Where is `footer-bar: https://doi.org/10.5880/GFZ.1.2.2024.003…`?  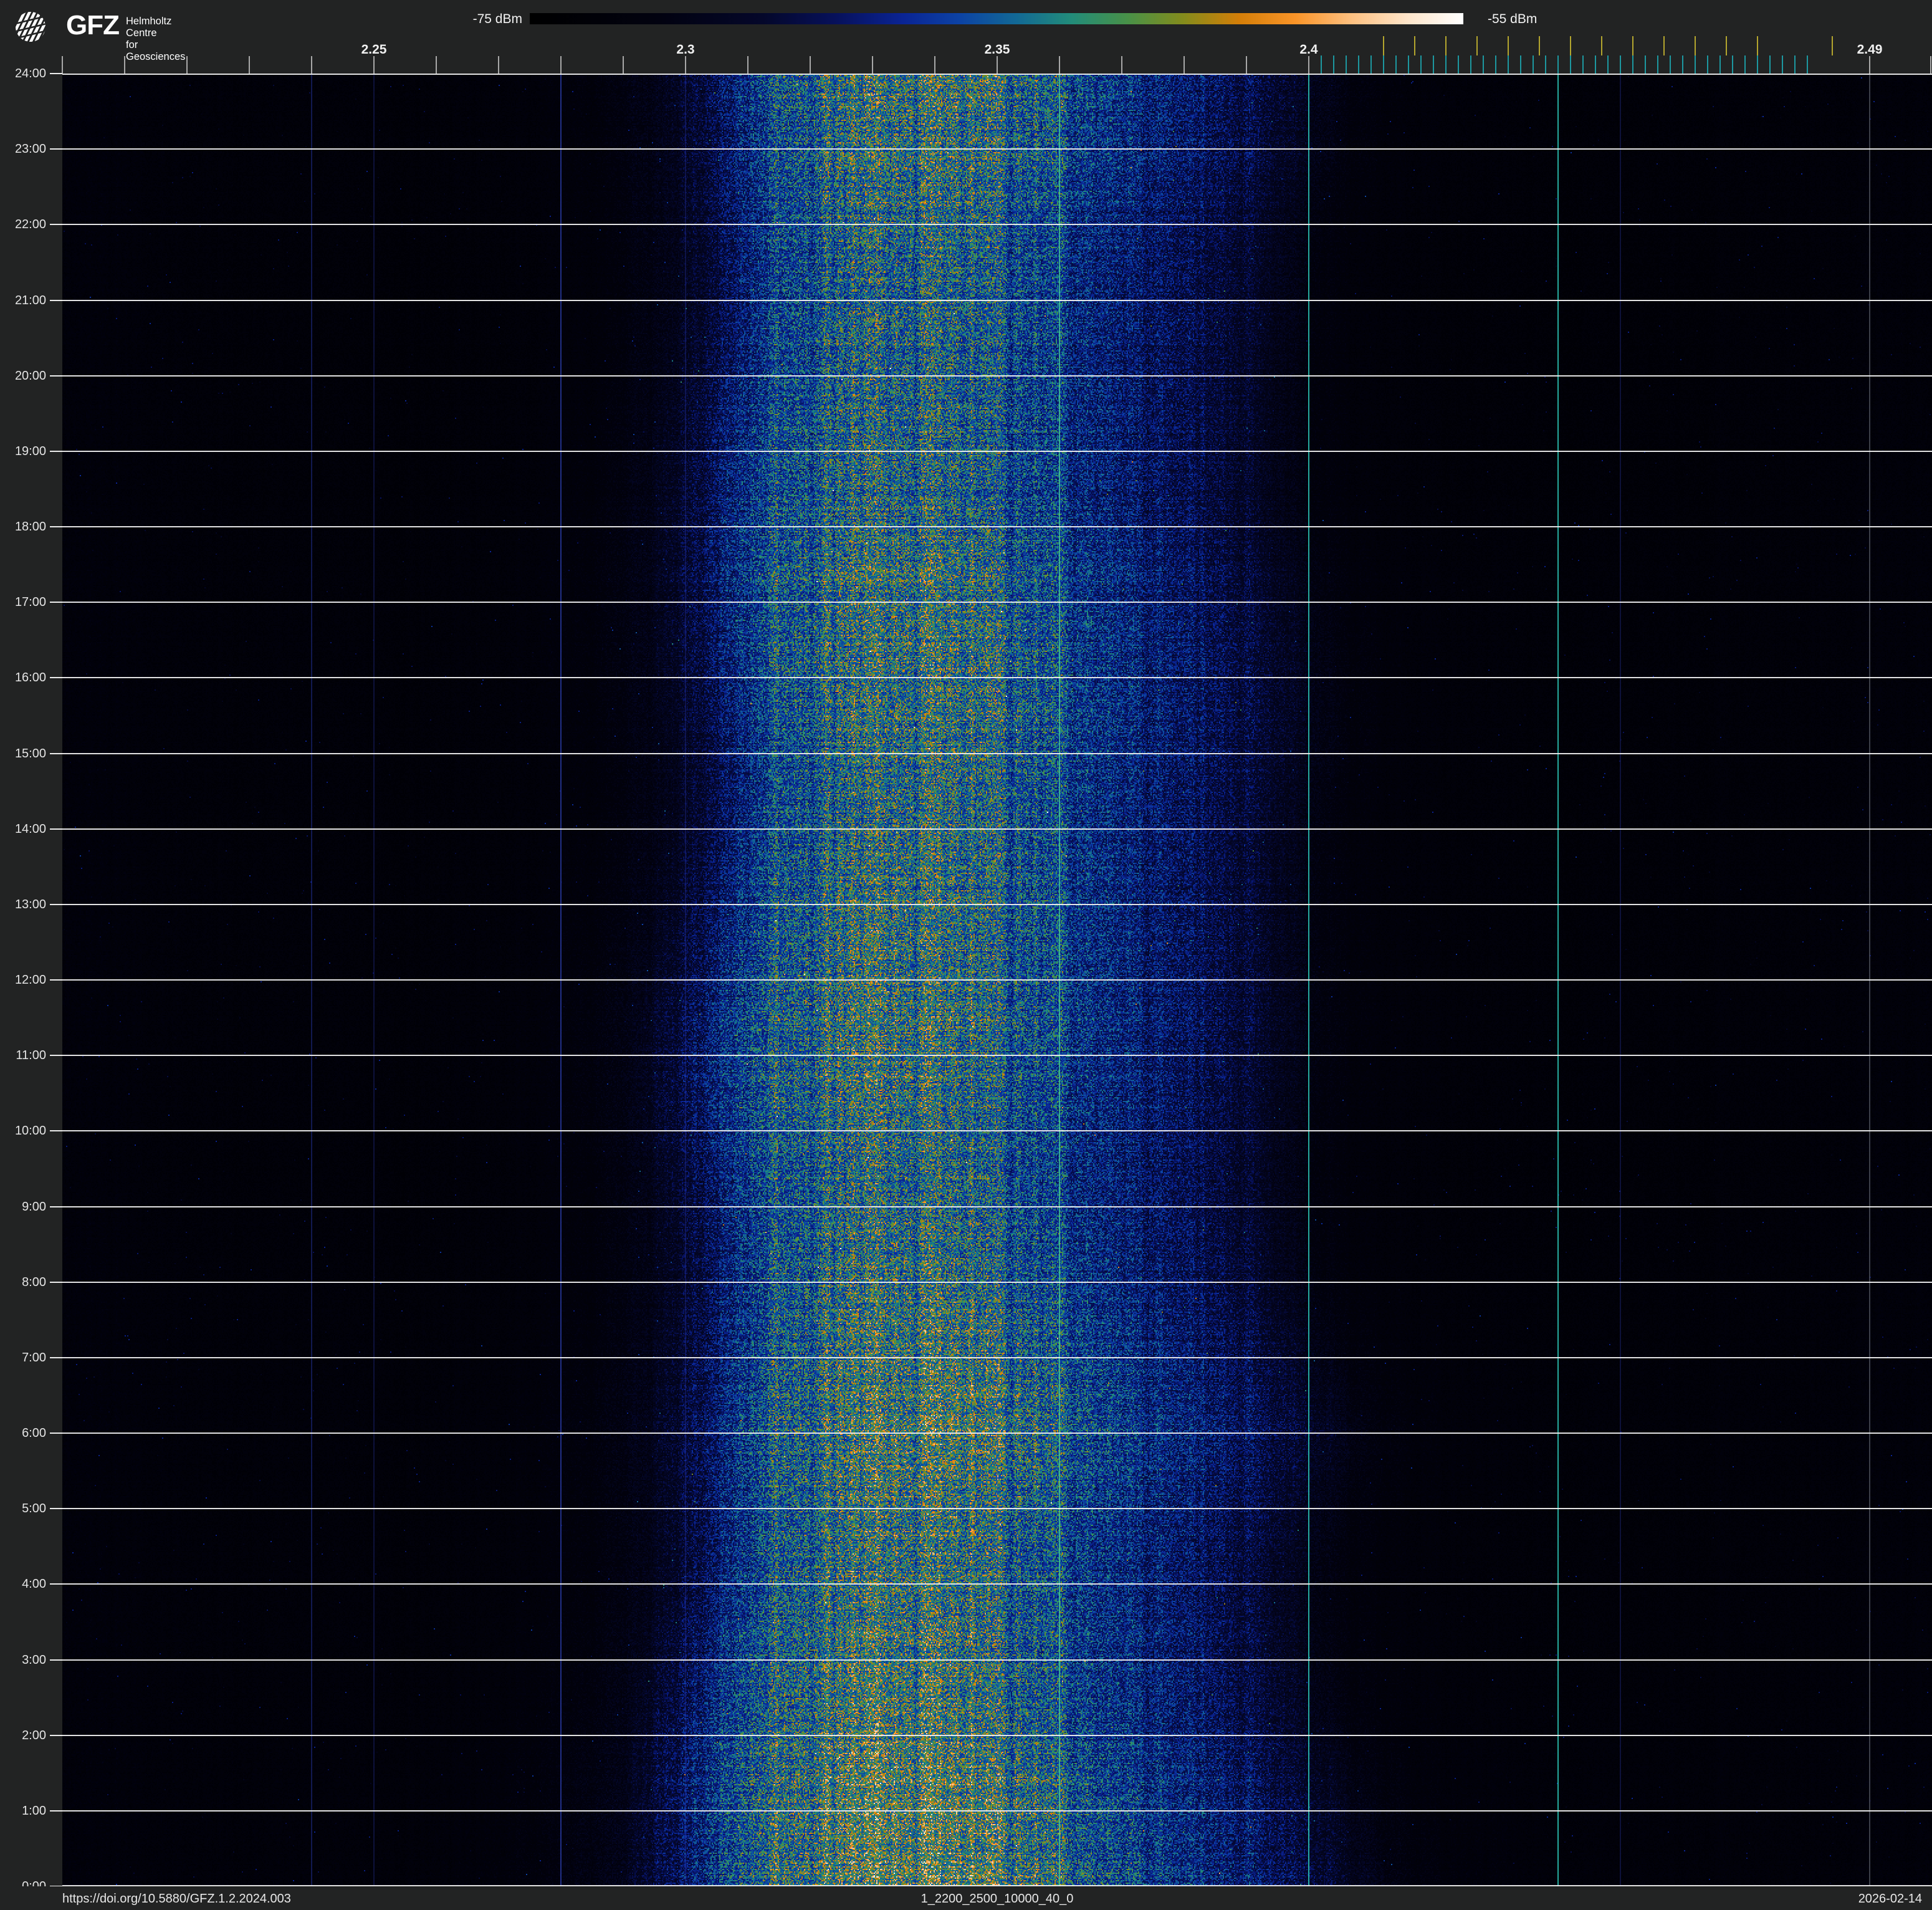
footer-bar: https://doi.org/10.5880/GFZ.1.2.2024.003… is located at coordinates (966, 1898).